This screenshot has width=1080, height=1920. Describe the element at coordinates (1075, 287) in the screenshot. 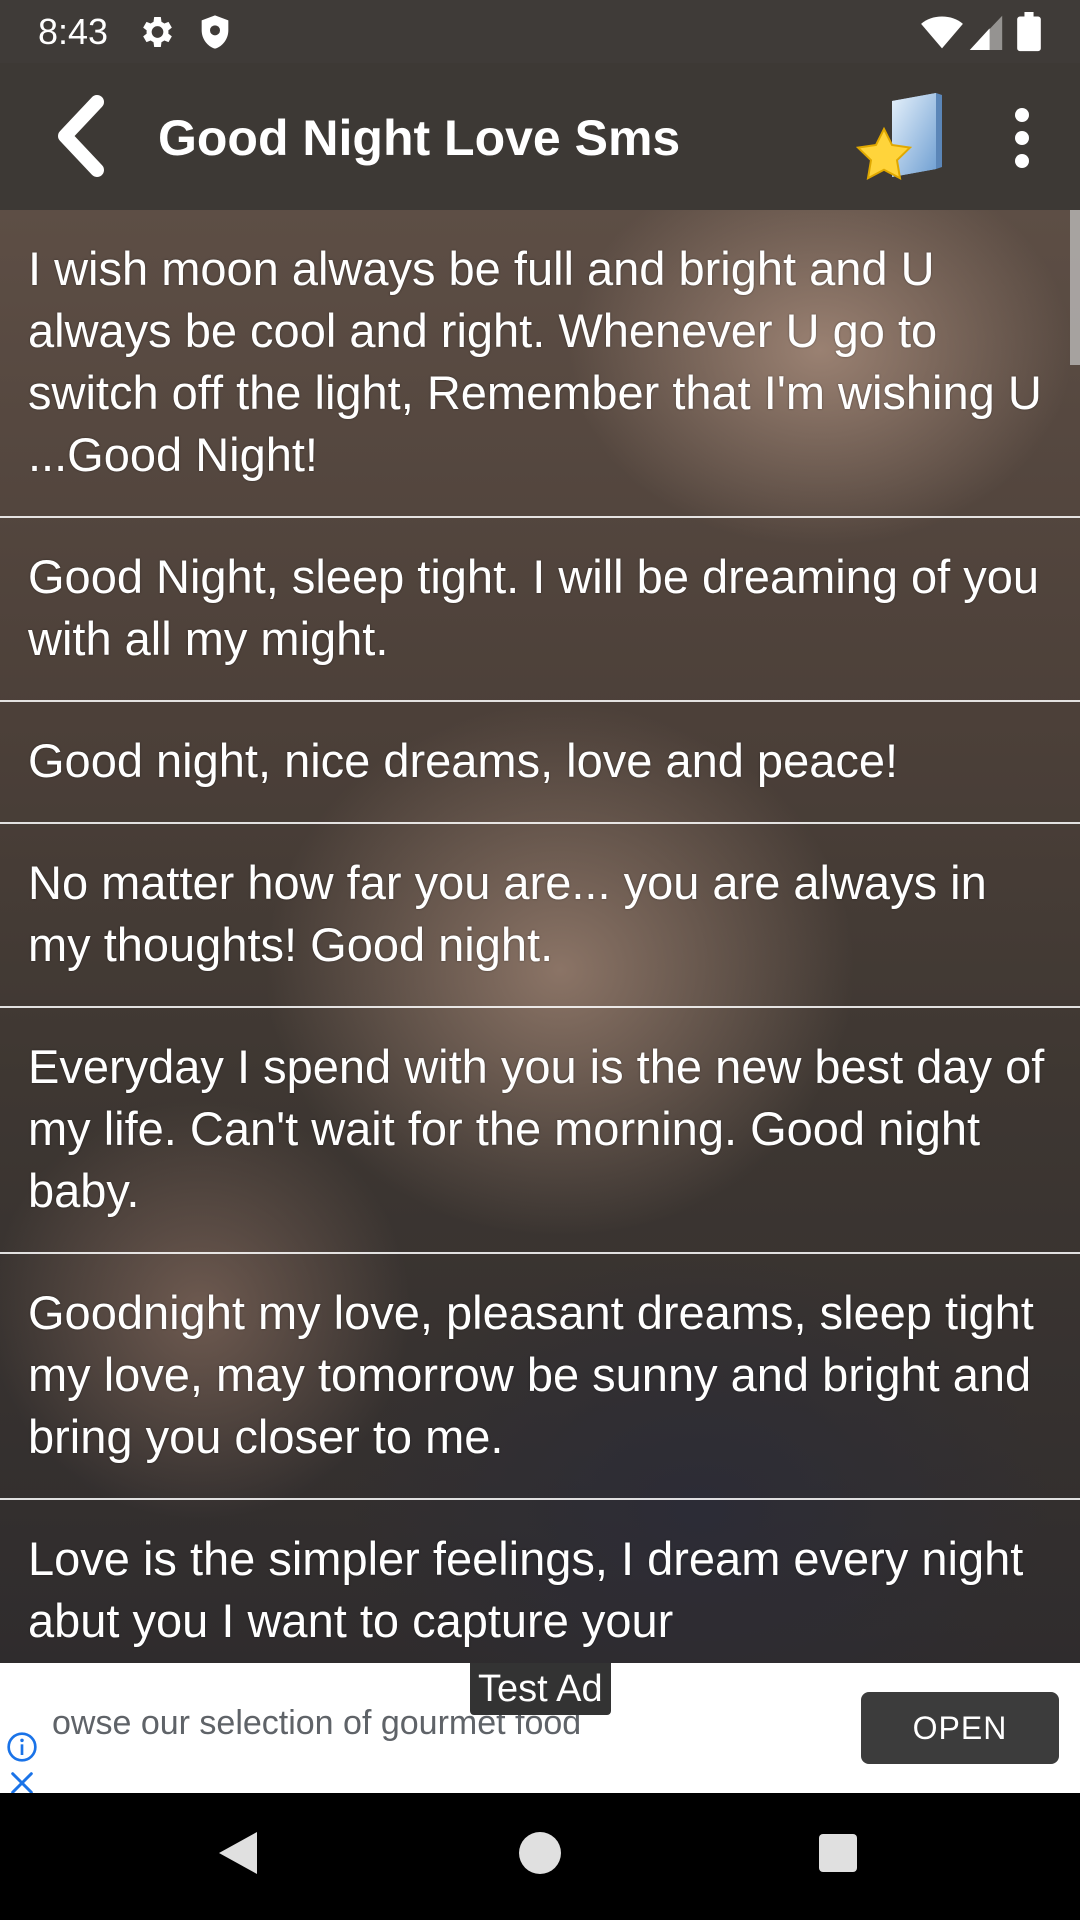

I see `scrollbar` at that location.